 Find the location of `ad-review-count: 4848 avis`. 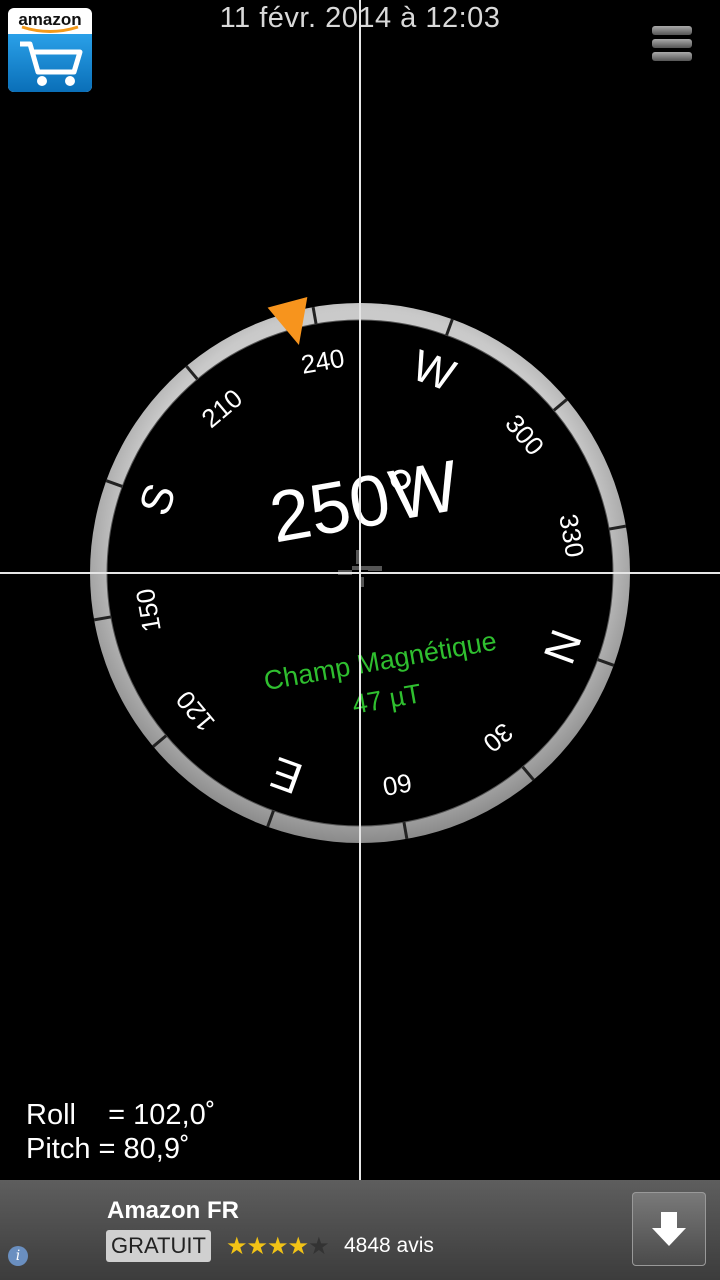

ad-review-count: 4848 avis is located at coordinates (389, 1245).